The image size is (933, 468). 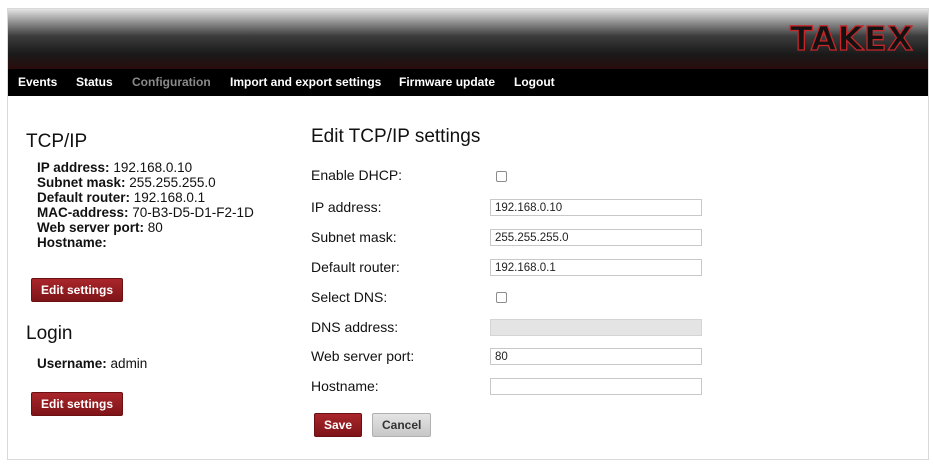 I want to click on nav-logout: Logout, so click(x=534, y=82).